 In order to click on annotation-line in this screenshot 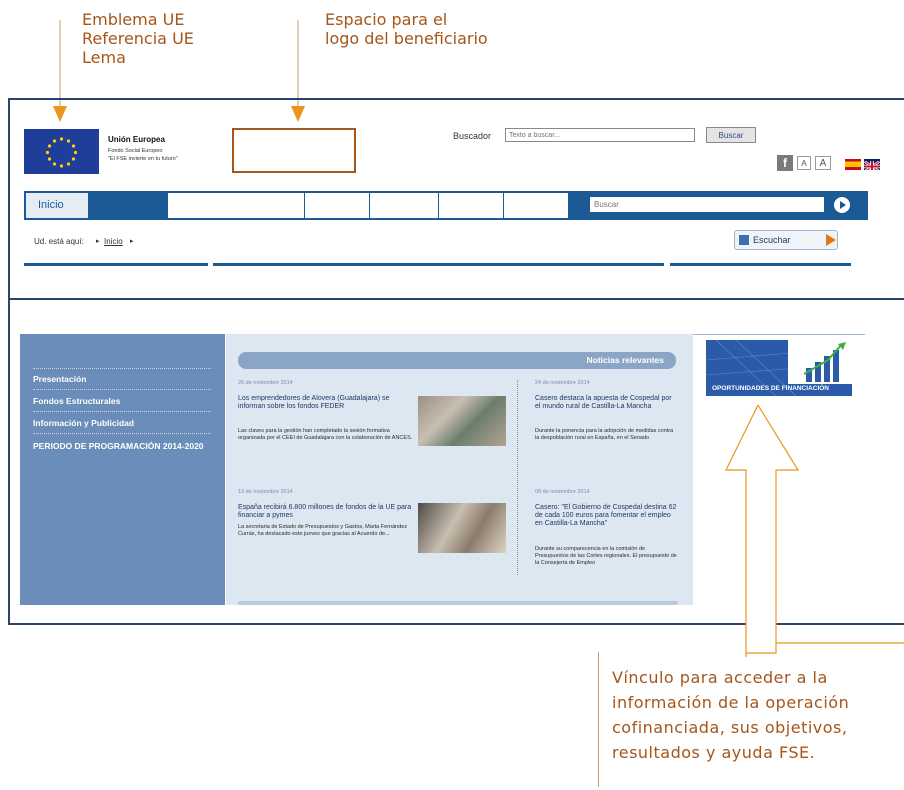, I will do `click(598, 719)`.